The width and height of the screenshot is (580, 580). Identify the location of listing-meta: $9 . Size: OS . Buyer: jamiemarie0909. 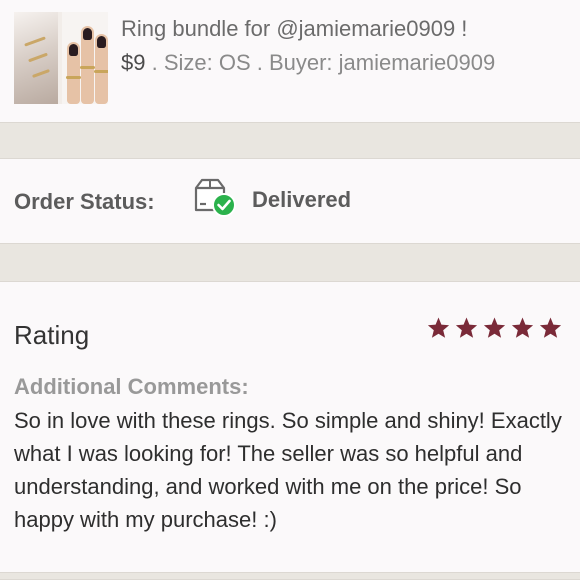
(308, 63).